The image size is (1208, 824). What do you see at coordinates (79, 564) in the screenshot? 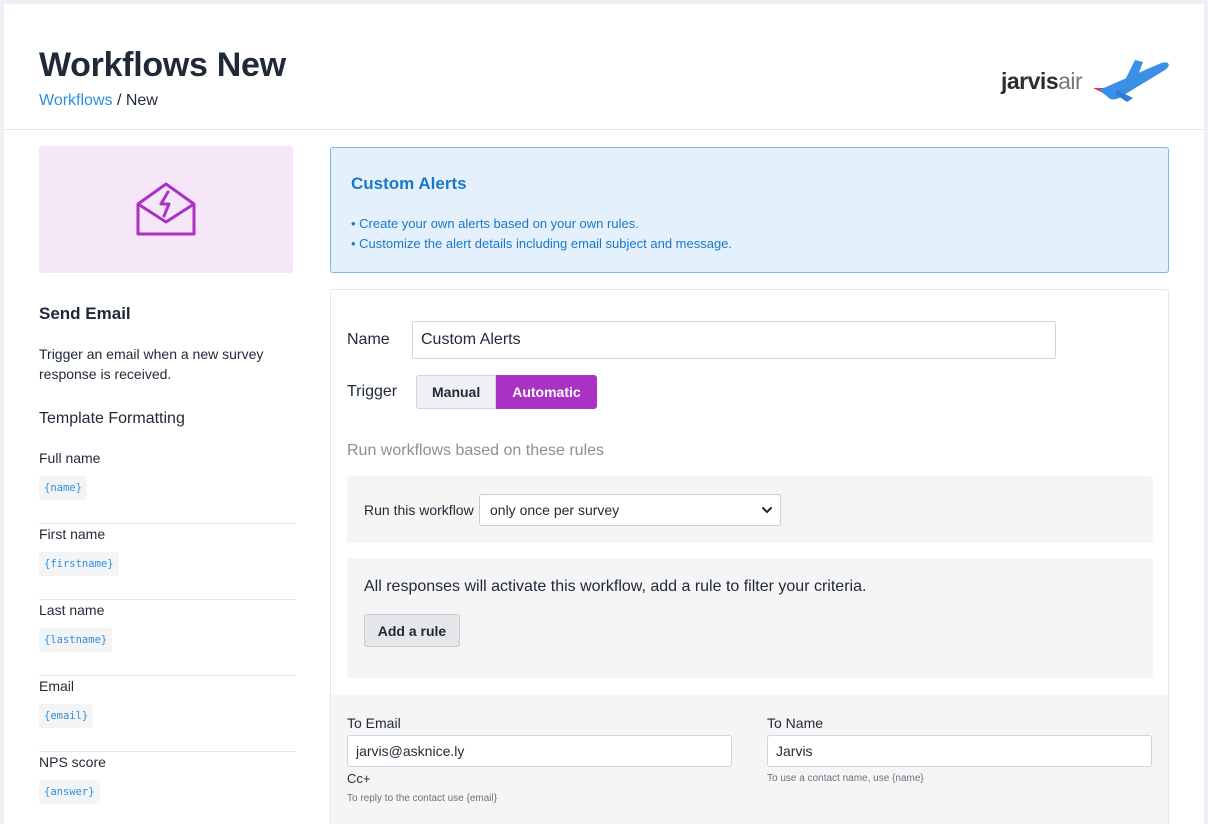
I see `template-code: {firstname}` at bounding box center [79, 564].